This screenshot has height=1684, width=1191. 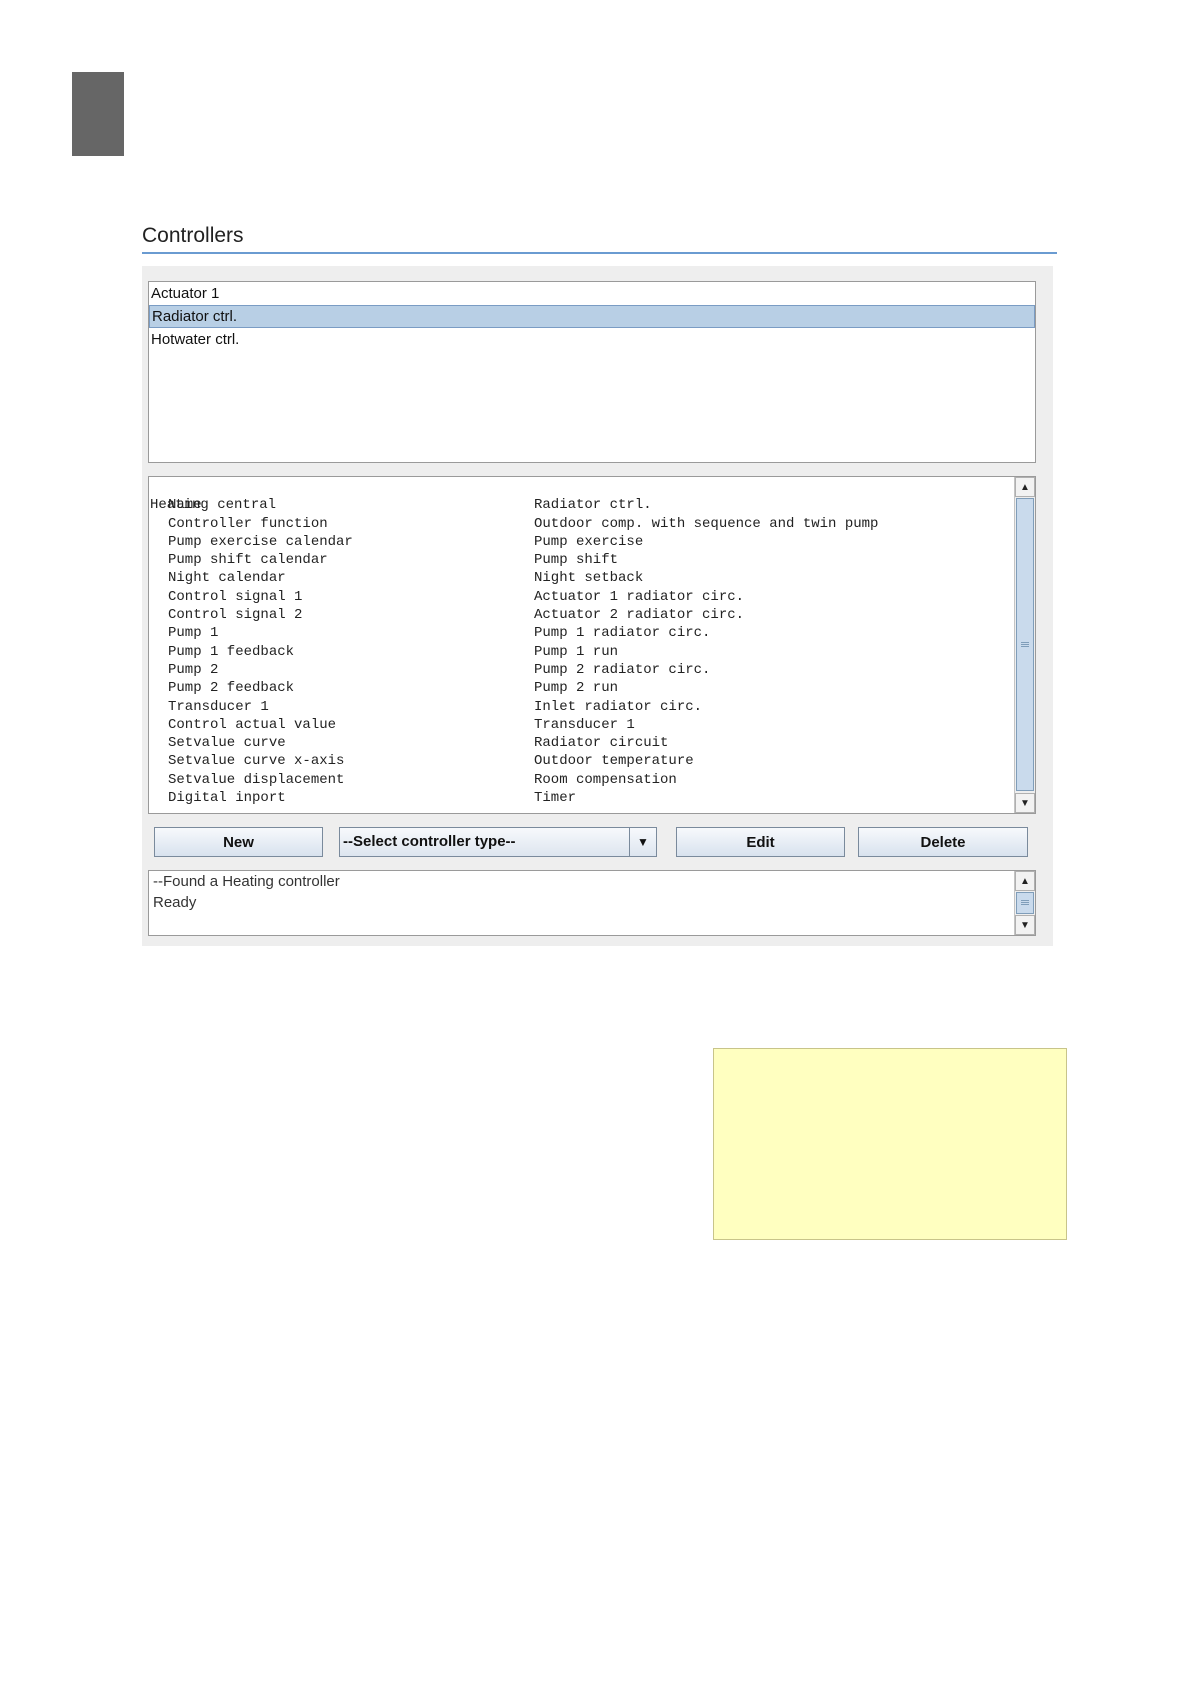 I want to click on details-row: Name Radiator ctrl., so click(x=581, y=505).